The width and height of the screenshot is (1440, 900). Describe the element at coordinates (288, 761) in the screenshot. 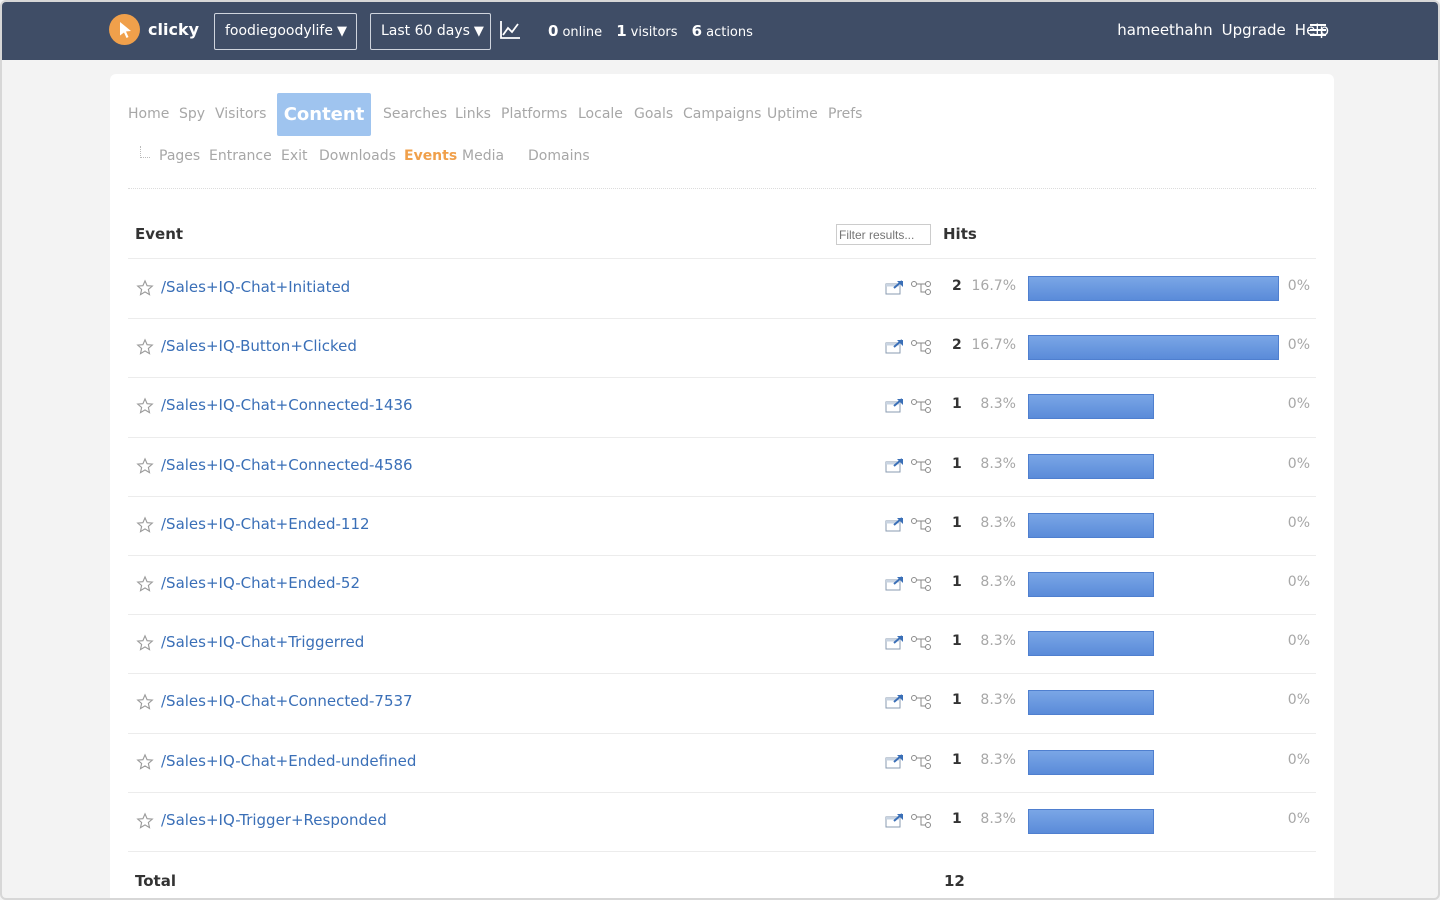

I see `event-link: /Sales+IQ-Chat+Ended-undefined` at that location.